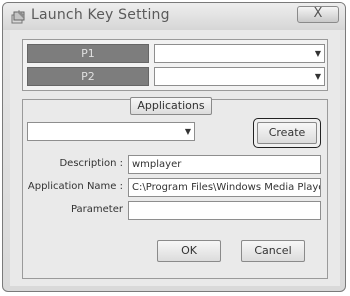 Image resolution: width=350 pixels, height=296 pixels. I want to click on p1-label: P1, so click(88, 53).